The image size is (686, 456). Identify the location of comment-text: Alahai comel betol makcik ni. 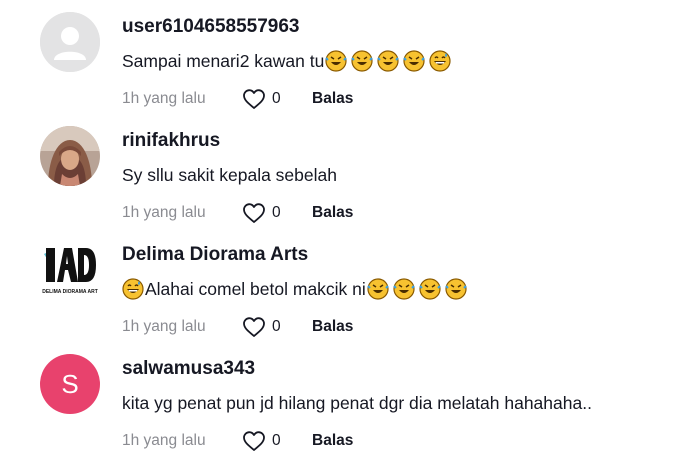
(399, 289).